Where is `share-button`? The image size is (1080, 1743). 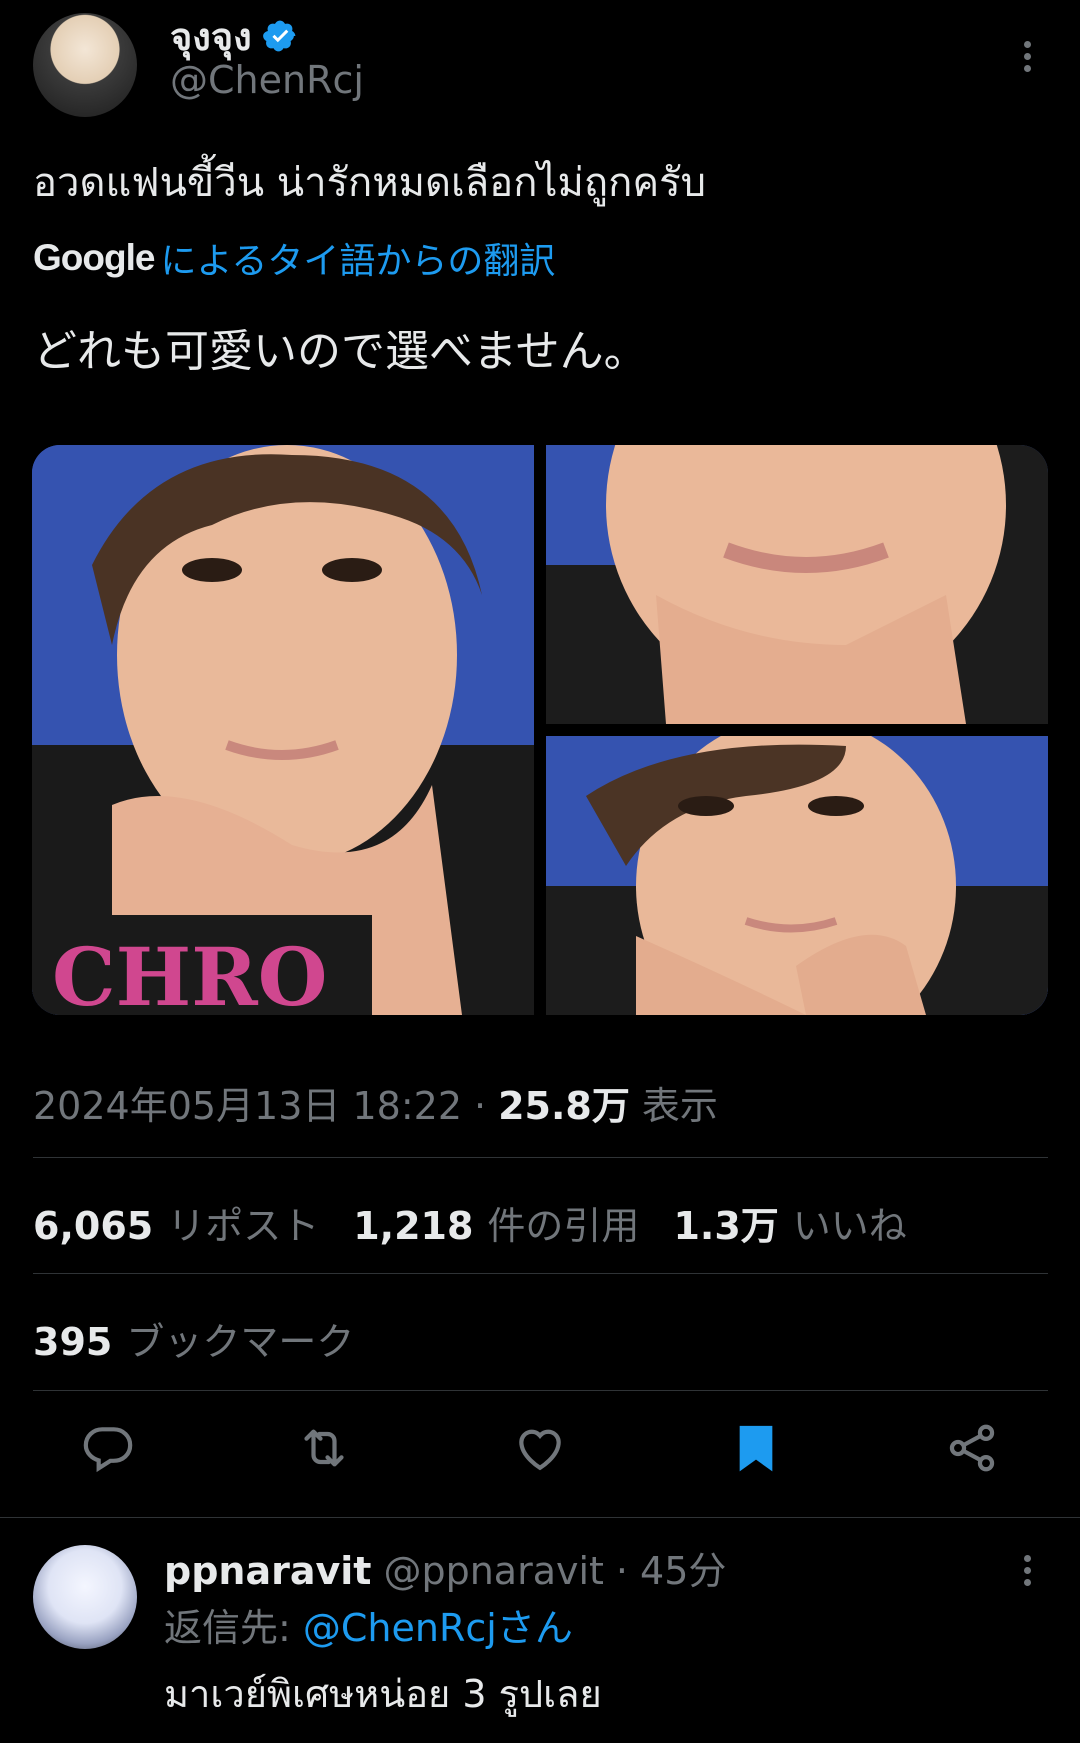
share-button is located at coordinates (972, 1448).